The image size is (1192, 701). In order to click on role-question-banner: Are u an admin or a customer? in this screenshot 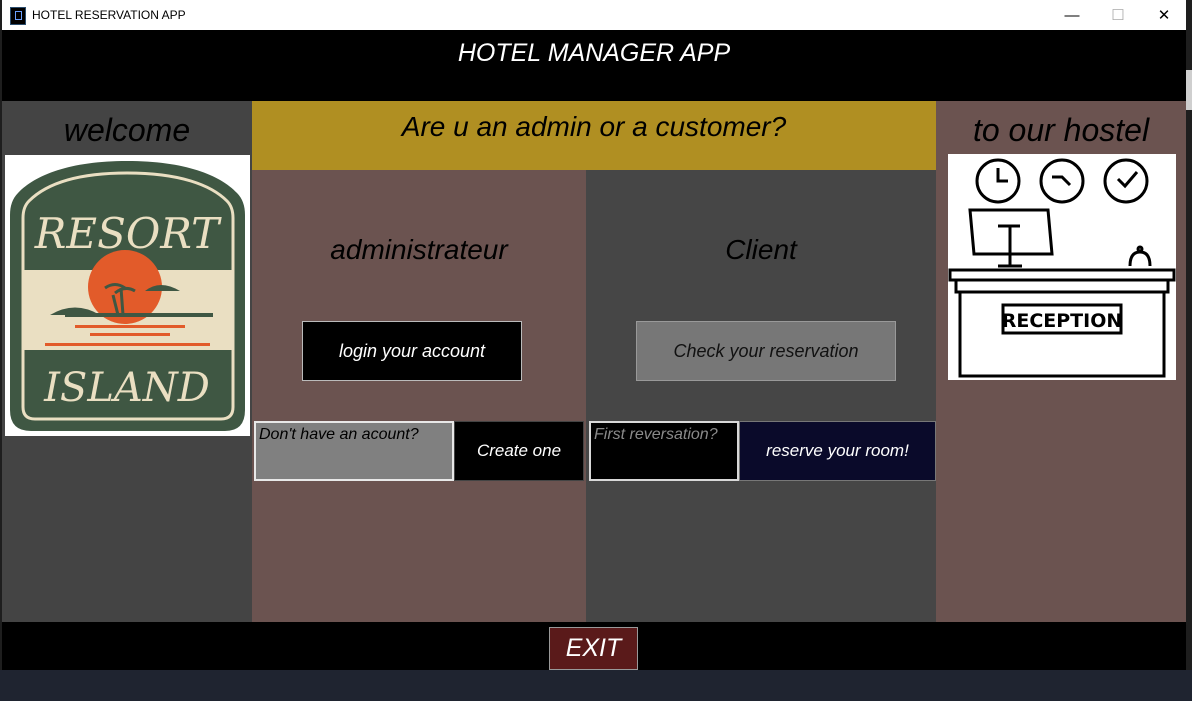, I will do `click(594, 135)`.